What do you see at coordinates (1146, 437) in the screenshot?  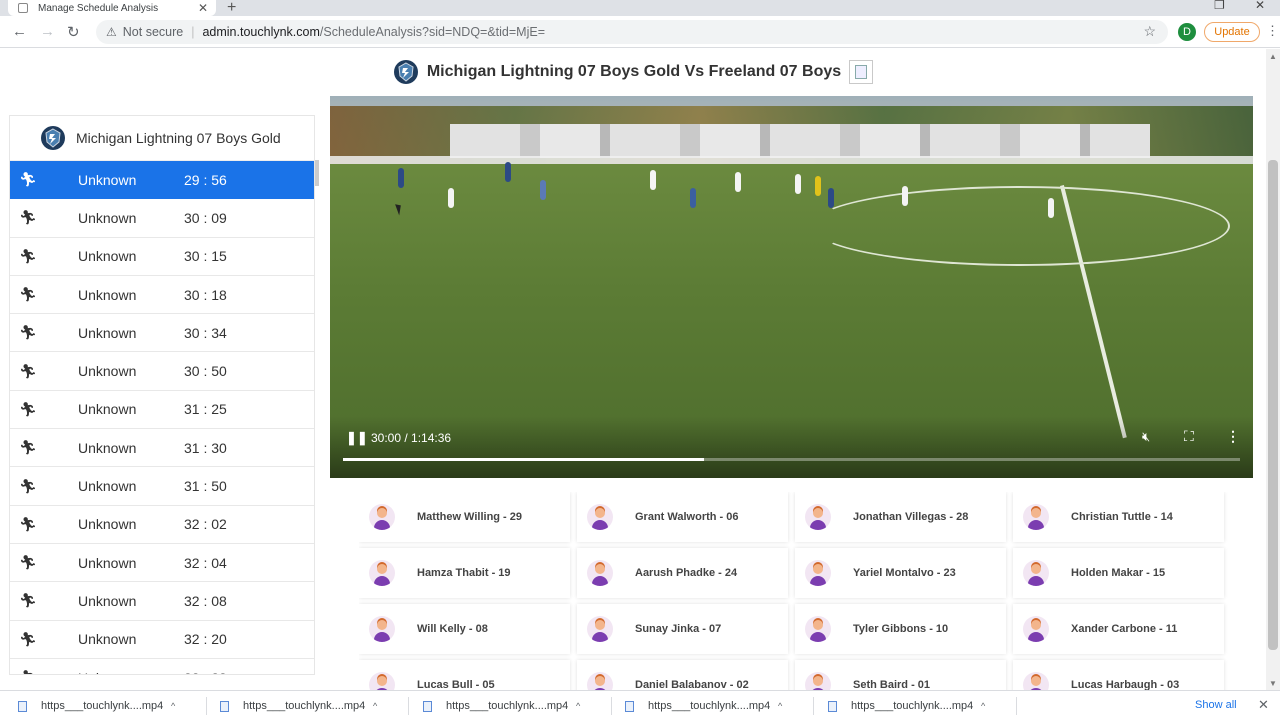 I see `mute-icon: 🔇︎` at bounding box center [1146, 437].